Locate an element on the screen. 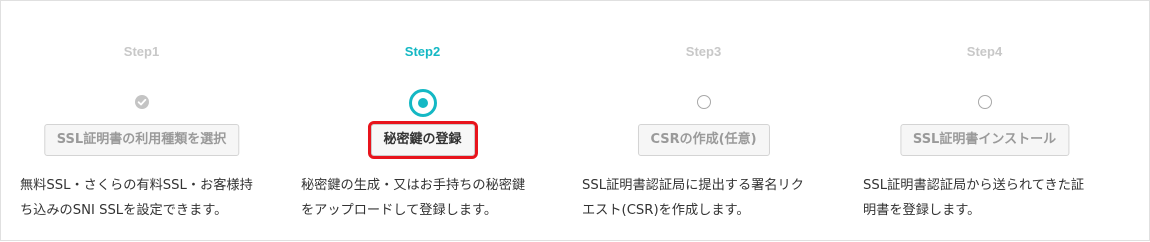 The height and width of the screenshot is (242, 1150). step-2-button: 秘密鍵の登録 is located at coordinates (422, 140).